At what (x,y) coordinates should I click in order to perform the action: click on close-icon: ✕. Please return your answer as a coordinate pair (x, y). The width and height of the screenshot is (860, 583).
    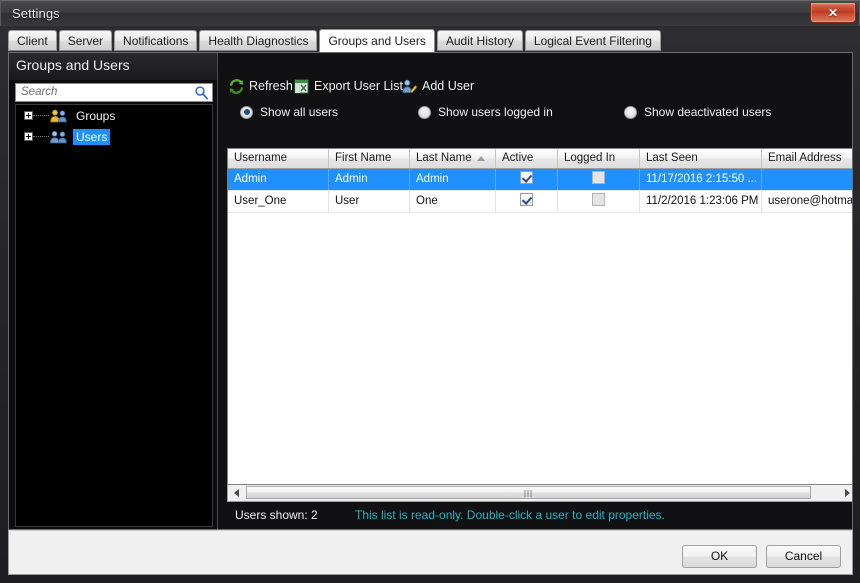
    Looking at the image, I should click on (833, 12).